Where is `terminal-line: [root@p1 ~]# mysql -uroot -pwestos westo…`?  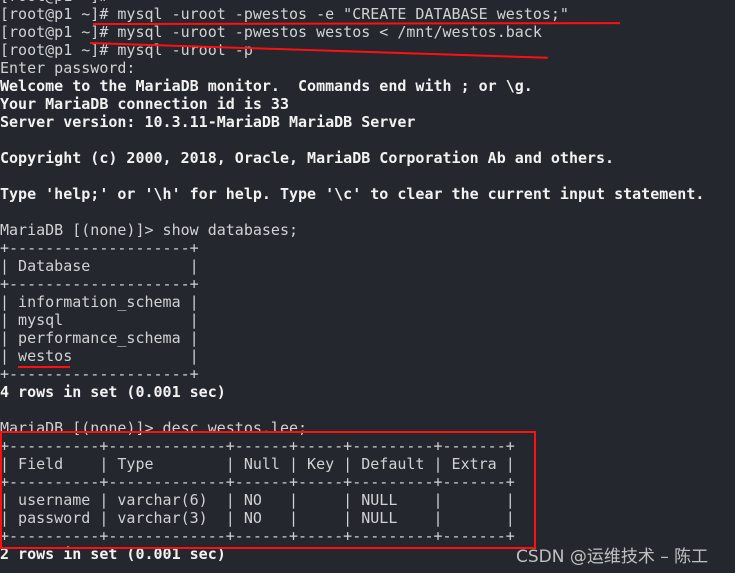 terminal-line: [root@p1 ~]# mysql -uroot -pwestos westo… is located at coordinates (271, 32).